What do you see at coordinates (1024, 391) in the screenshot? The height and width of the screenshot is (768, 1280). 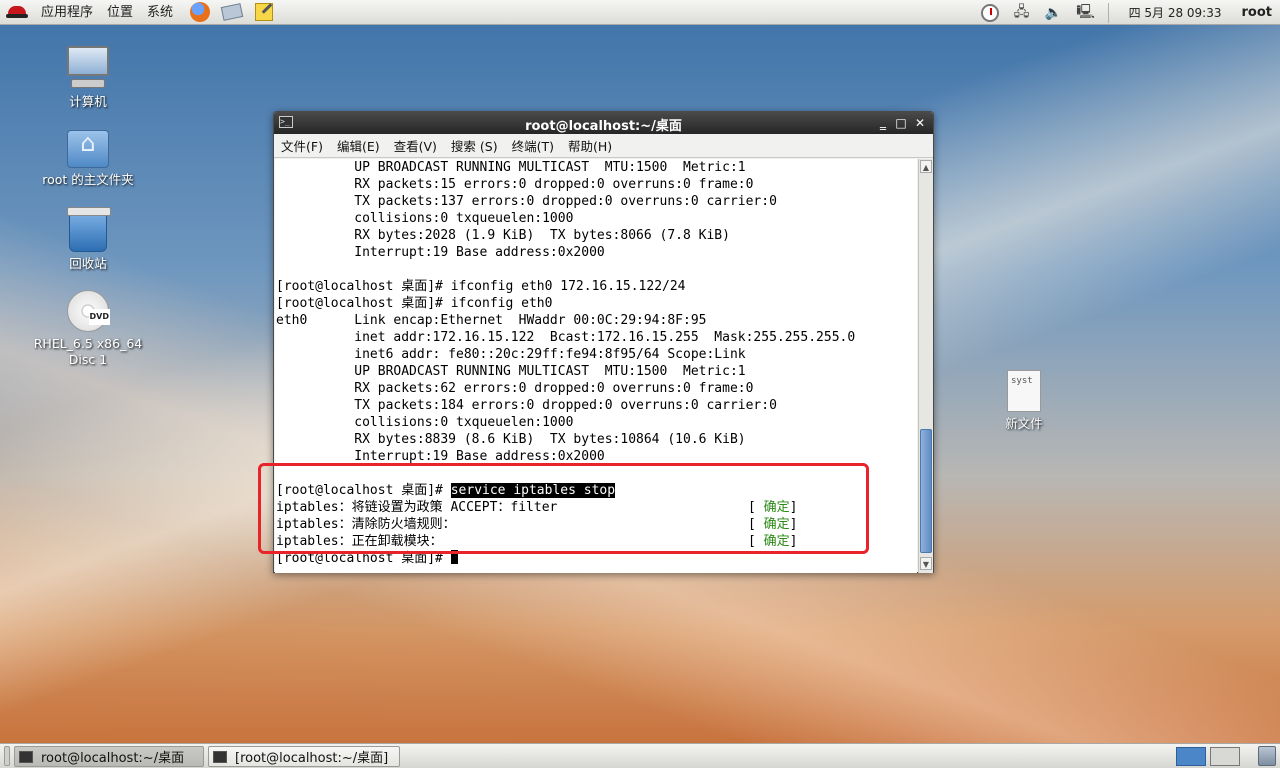 I see `file-icon: syst` at bounding box center [1024, 391].